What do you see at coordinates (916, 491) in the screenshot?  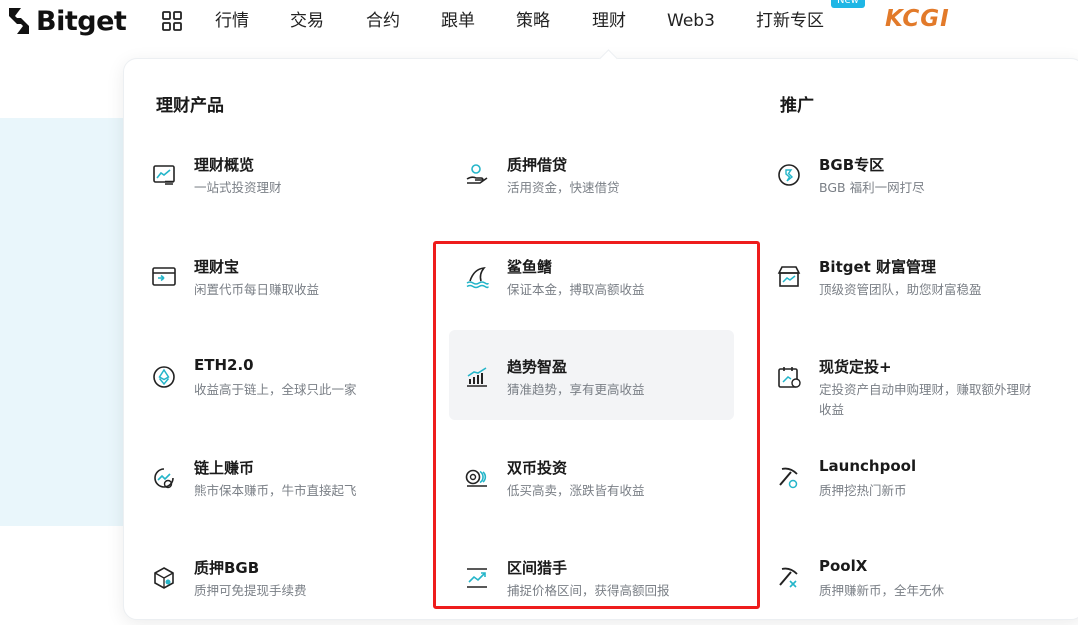 I see `menu-item-launchpool: Launchpool 质押挖热门新币` at bounding box center [916, 491].